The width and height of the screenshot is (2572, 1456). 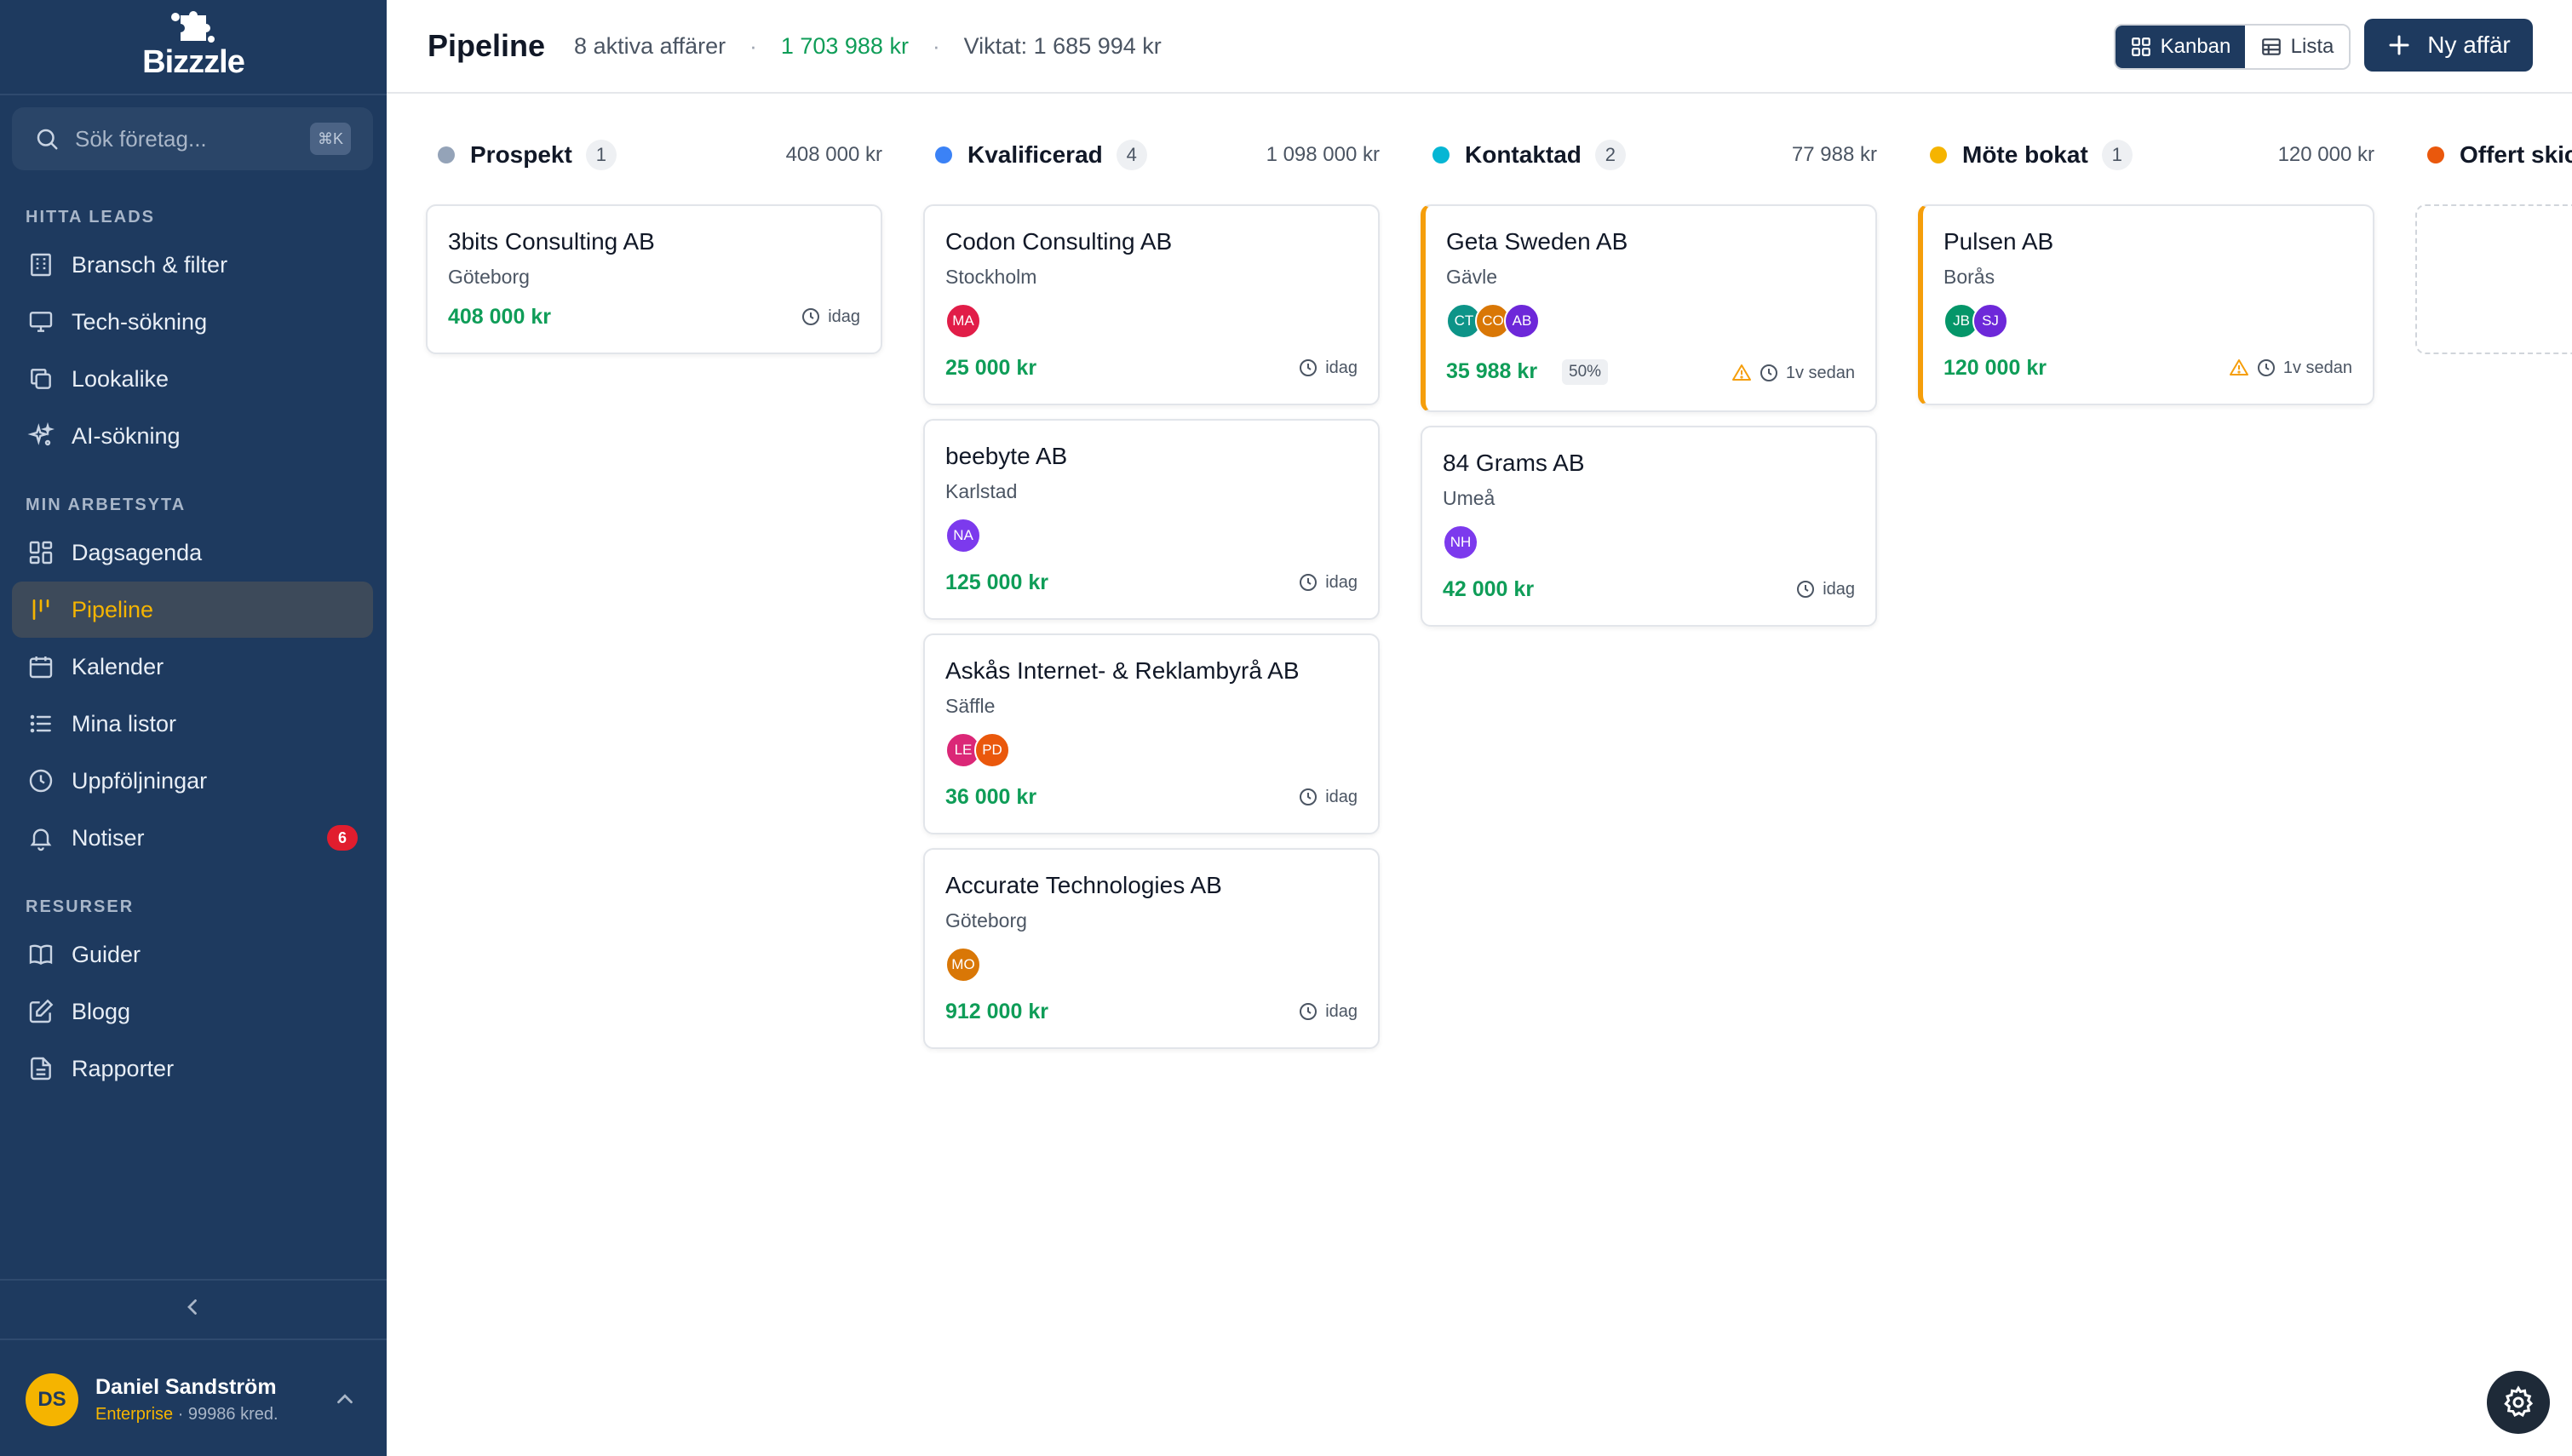 I want to click on last-activity: 1v sedan, so click(x=2290, y=368).